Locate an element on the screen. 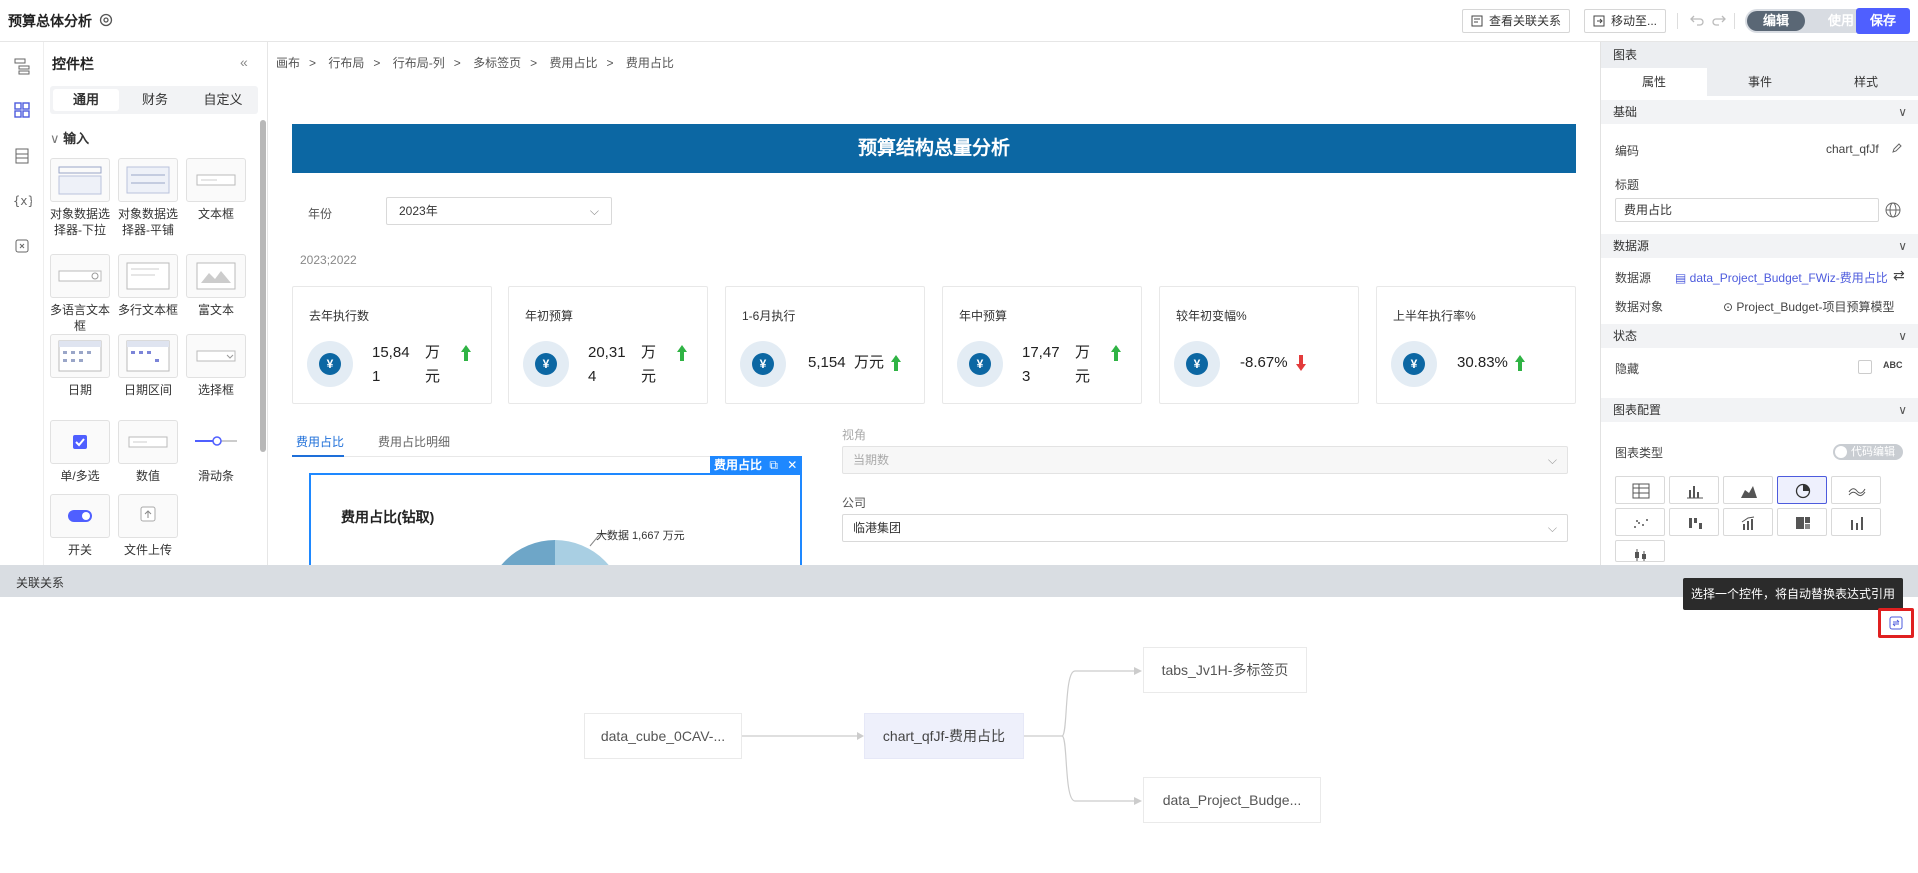 Image resolution: width=1918 pixels, height=873 pixels. section-datasource: 数据源 ∨ is located at coordinates (1759, 246).